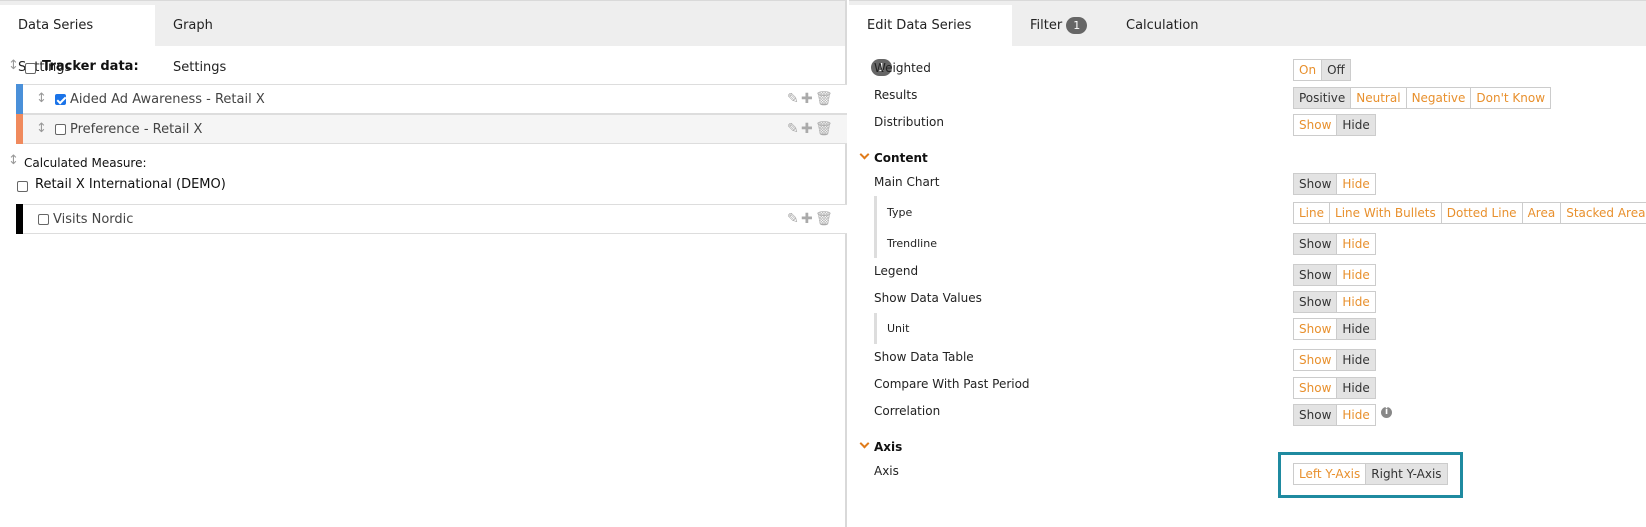  I want to click on calculated-group-checkbox, so click(22, 186).